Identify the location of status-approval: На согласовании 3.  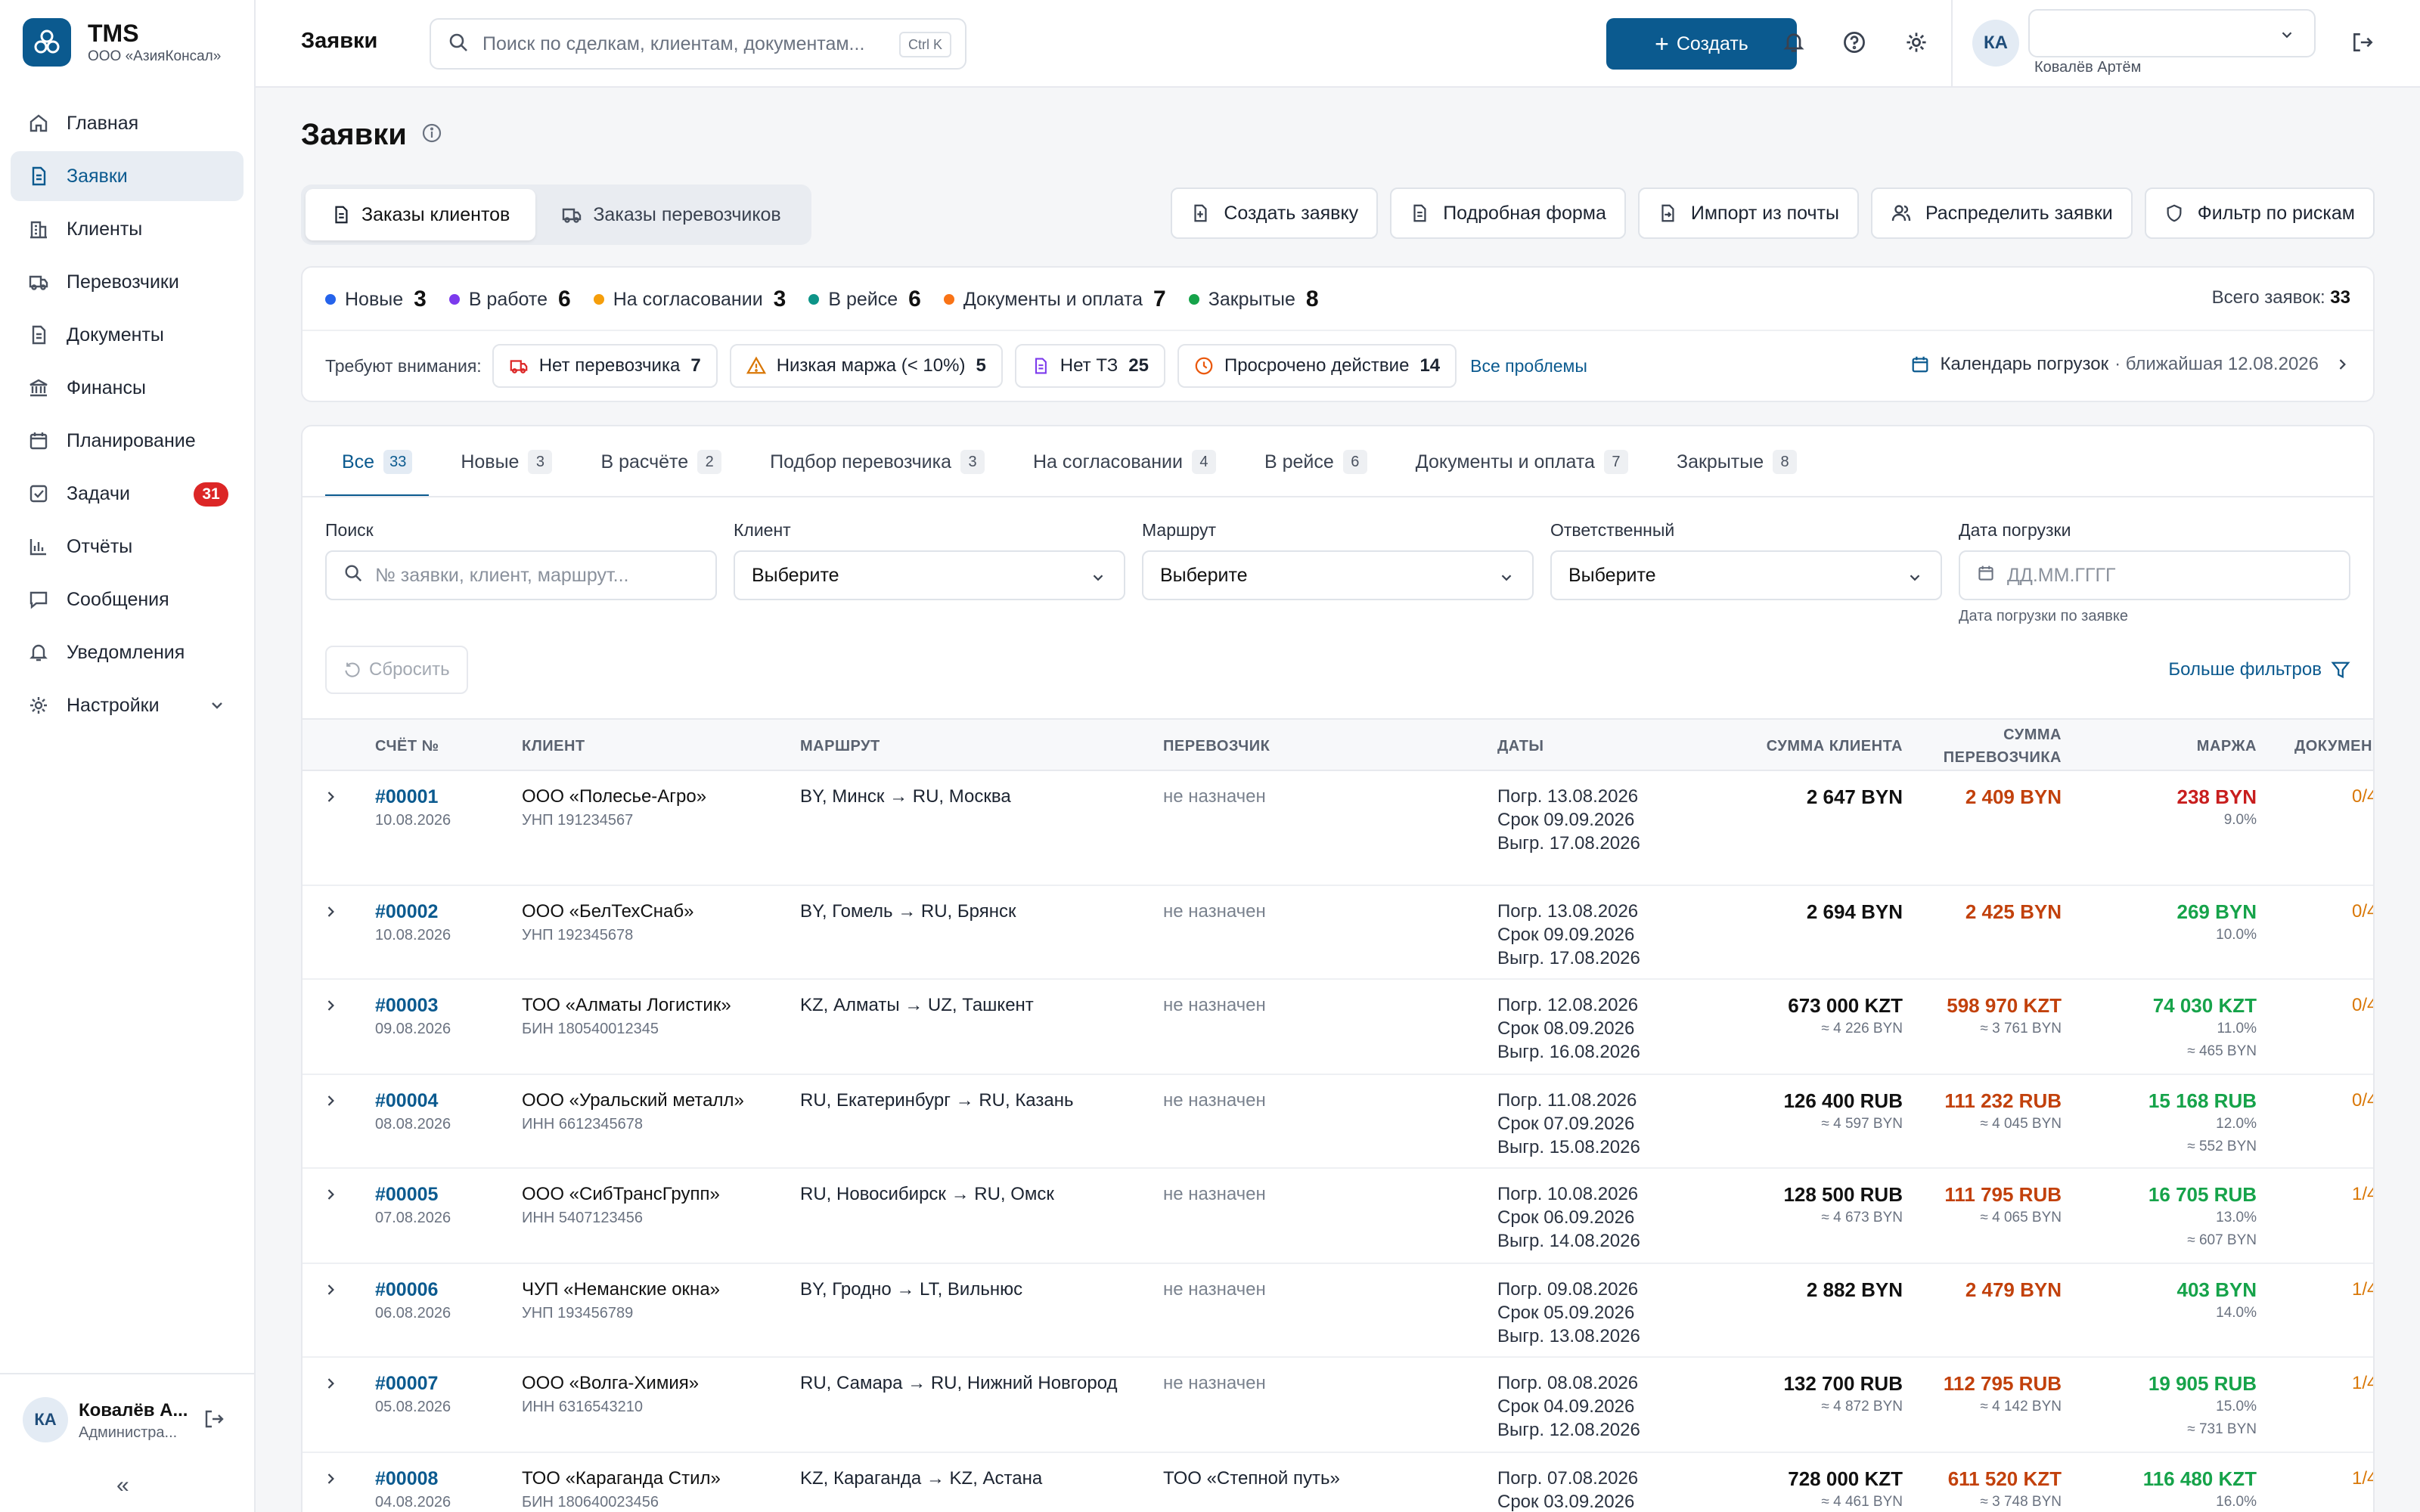
(689, 299).